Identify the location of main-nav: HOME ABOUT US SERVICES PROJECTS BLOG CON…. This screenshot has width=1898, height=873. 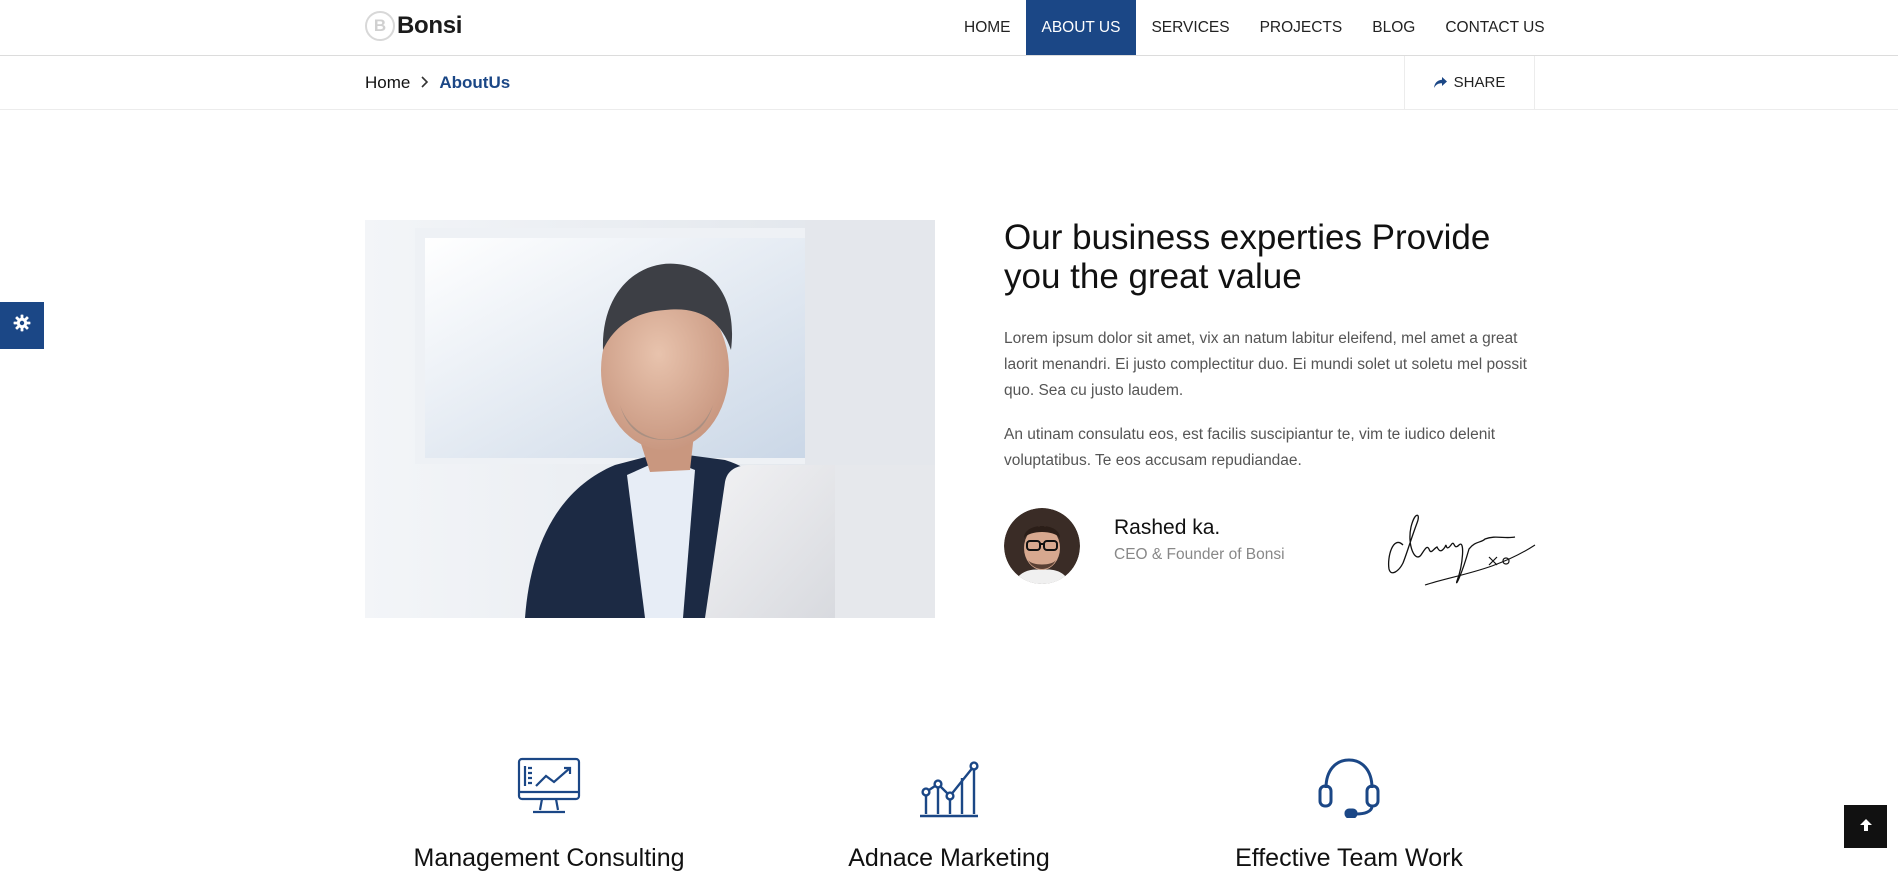
(1254, 27).